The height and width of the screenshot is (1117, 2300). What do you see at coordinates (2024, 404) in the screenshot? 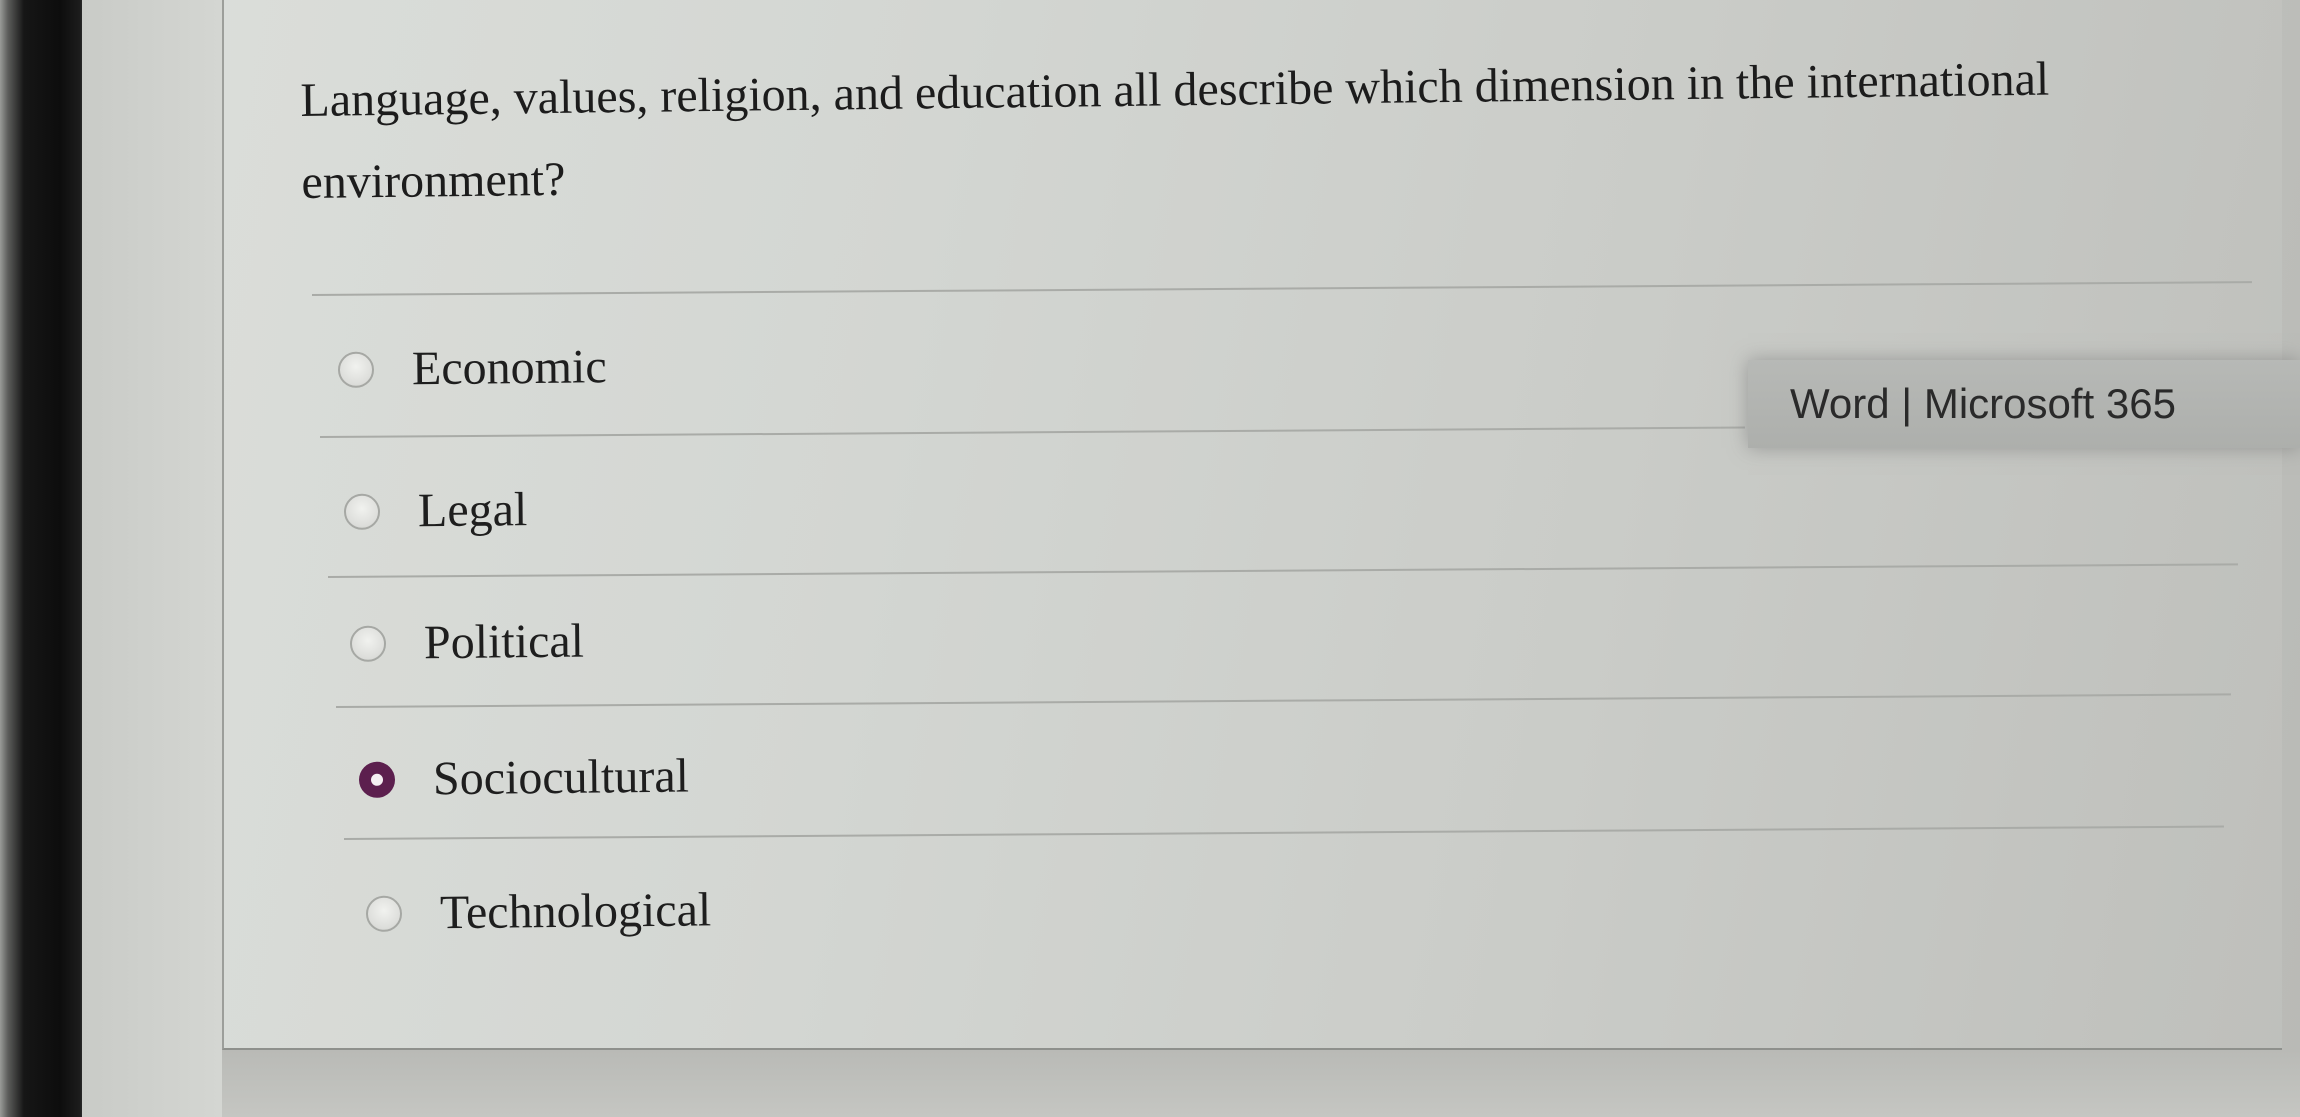
I see `word-tooltip: Word | Microsoft 365` at bounding box center [2024, 404].